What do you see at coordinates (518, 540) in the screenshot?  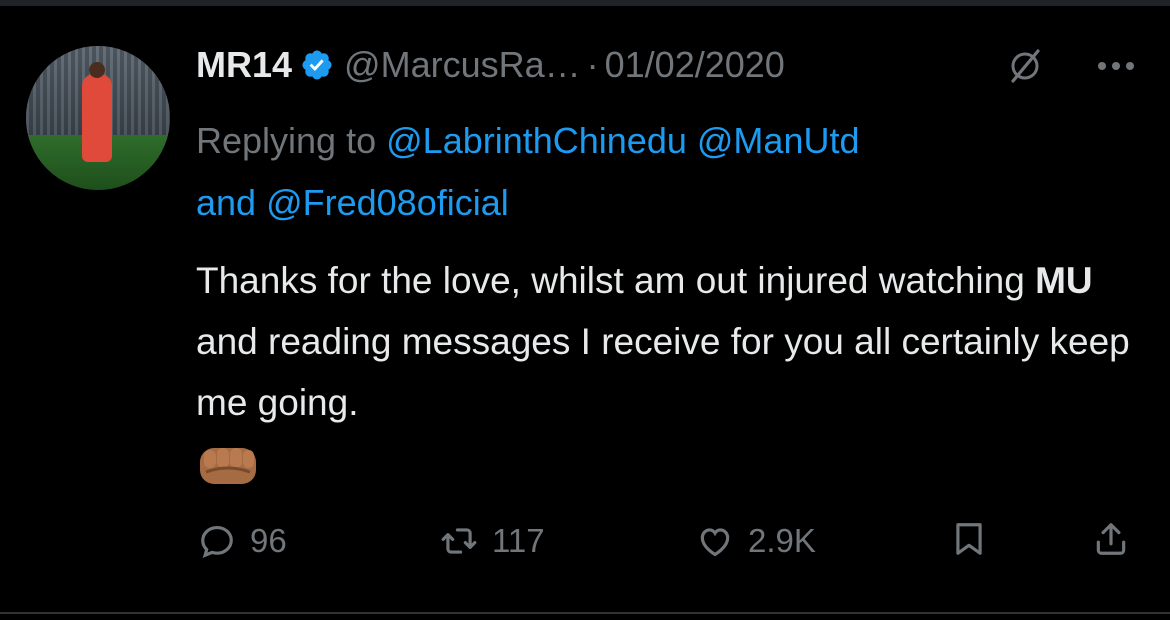 I see `retweet-count: 117` at bounding box center [518, 540].